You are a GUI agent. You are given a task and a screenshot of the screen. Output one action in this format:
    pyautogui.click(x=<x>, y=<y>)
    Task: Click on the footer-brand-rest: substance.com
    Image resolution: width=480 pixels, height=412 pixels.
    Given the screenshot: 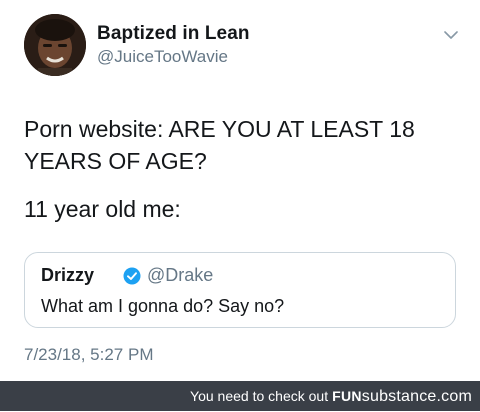 What is the action you would take?
    pyautogui.click(x=416, y=396)
    